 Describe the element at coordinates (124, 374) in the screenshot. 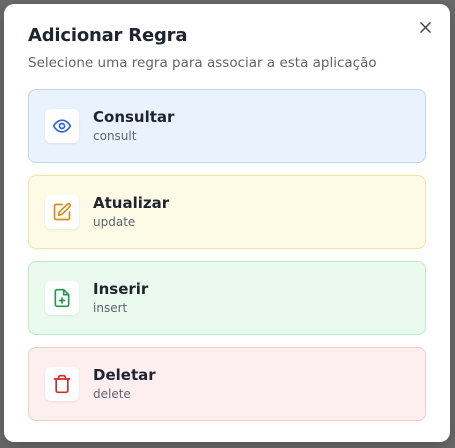

I see `rule-name: Deletar` at that location.